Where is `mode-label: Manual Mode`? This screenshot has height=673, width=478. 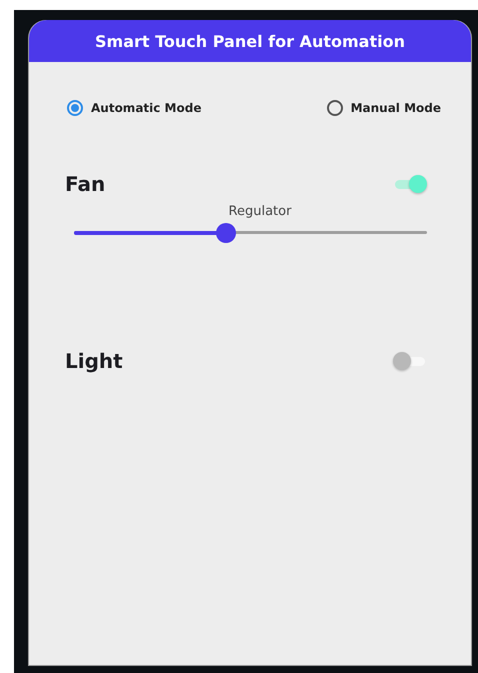
mode-label: Manual Mode is located at coordinates (395, 108).